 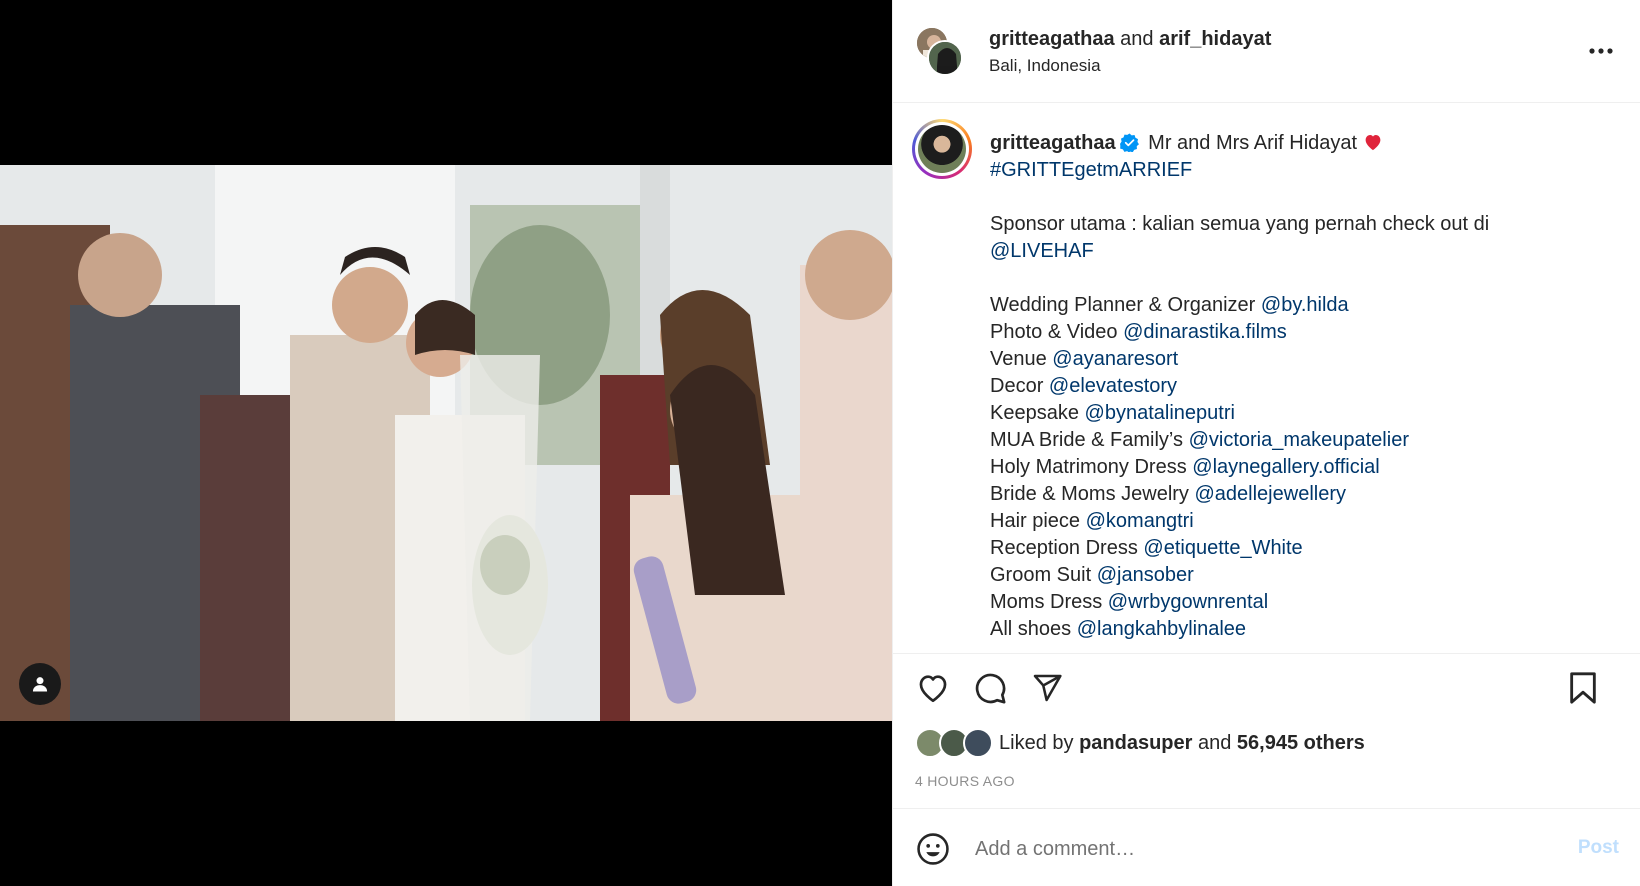 I want to click on sponsor-handle: @LIVEHAF, so click(x=1300, y=251).